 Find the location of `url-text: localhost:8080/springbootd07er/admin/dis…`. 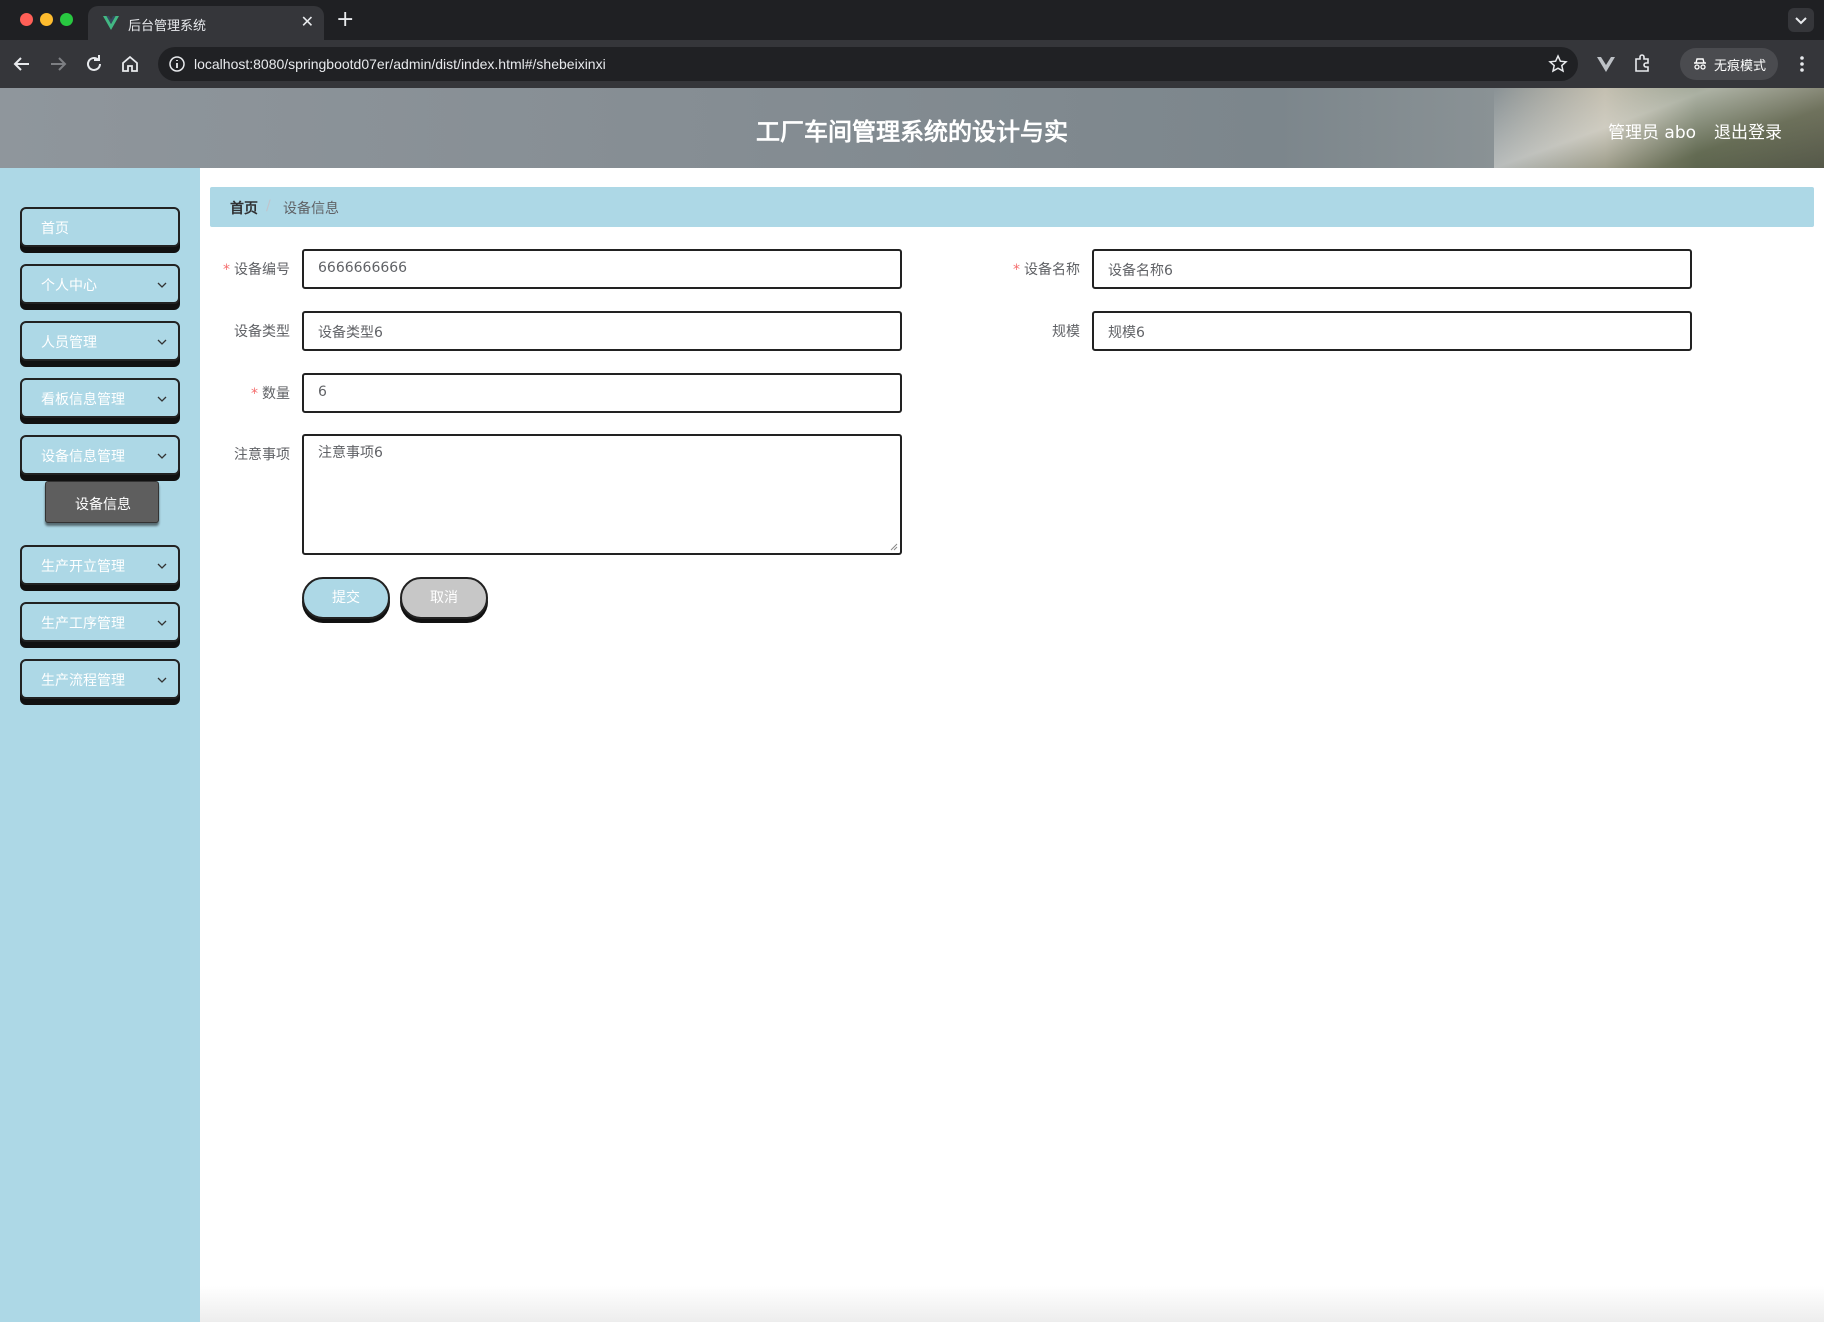

url-text: localhost:8080/springbootd07er/admin/dis… is located at coordinates (400, 64).